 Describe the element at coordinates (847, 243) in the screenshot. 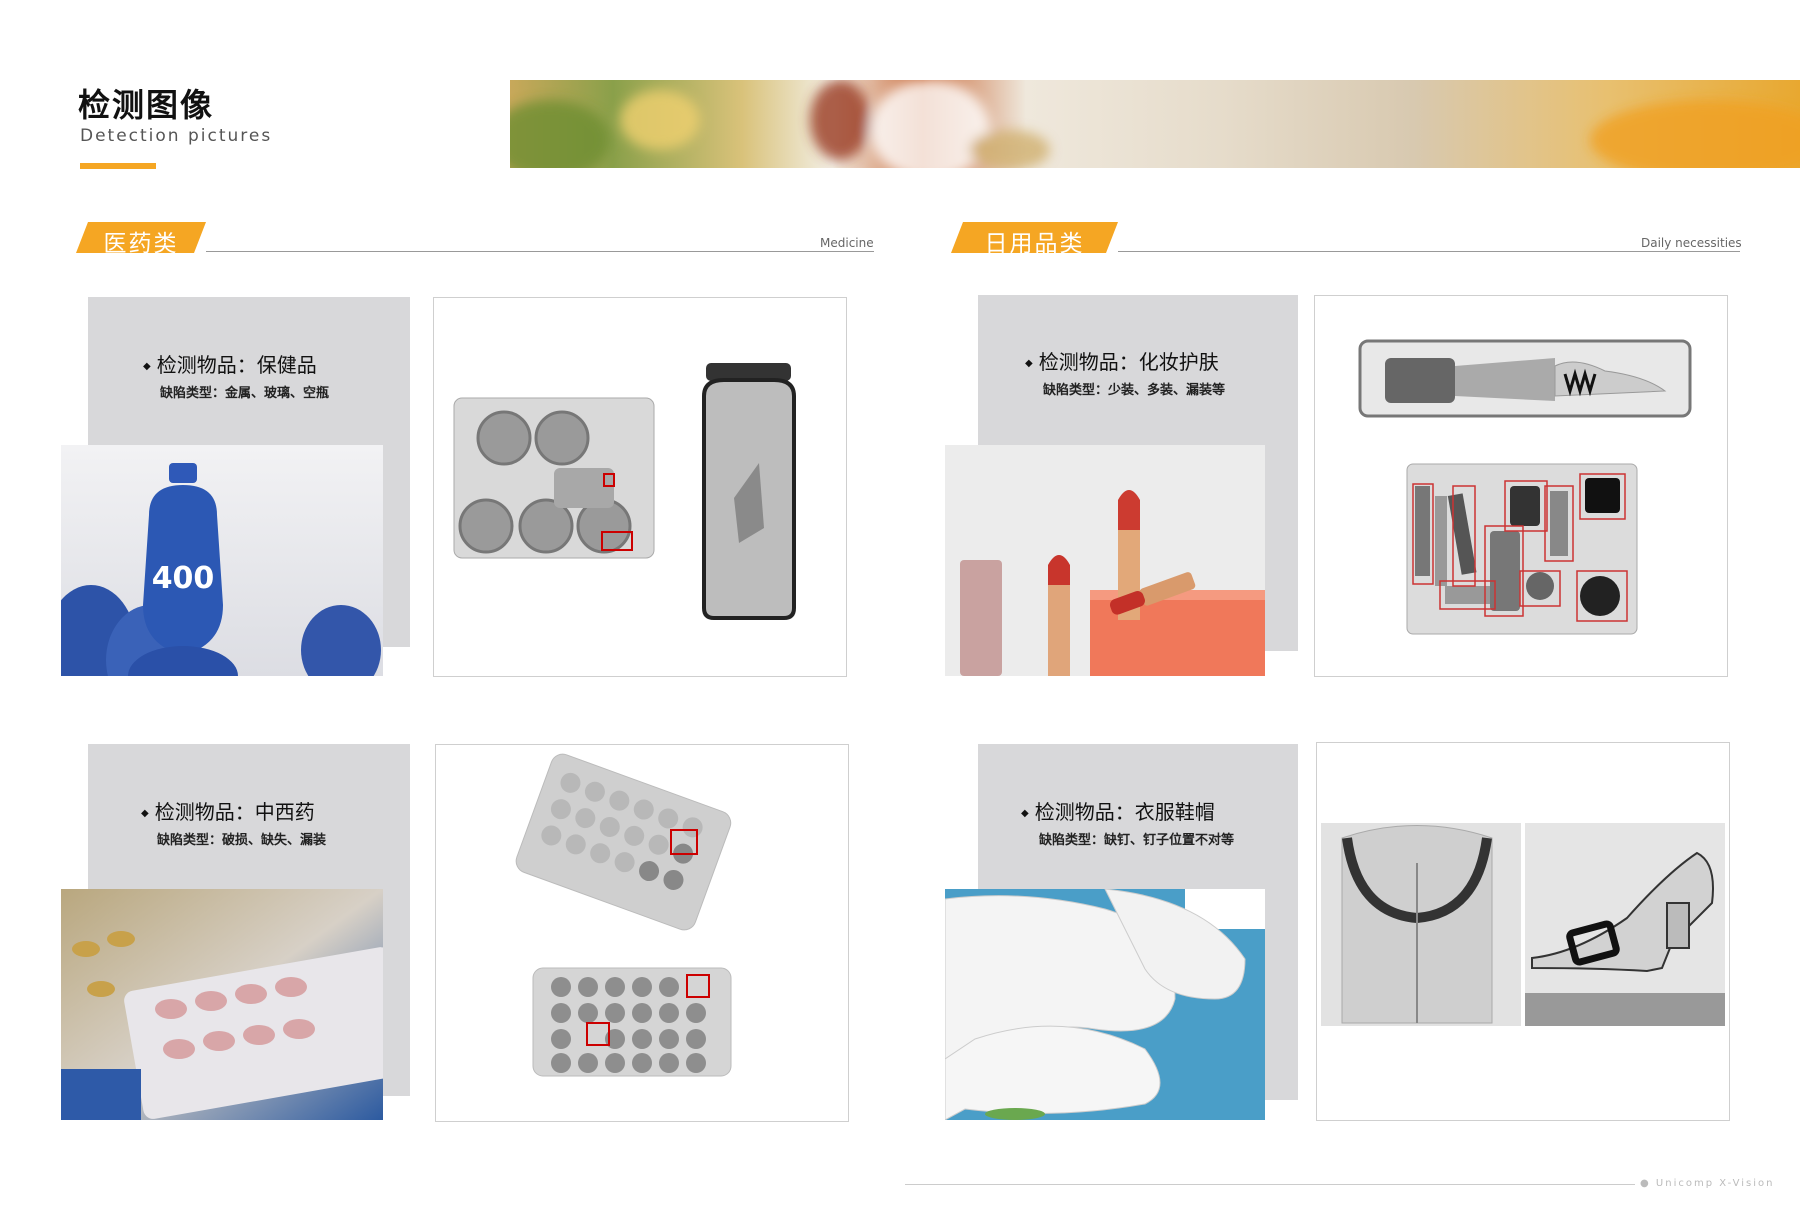

I see `section-en-label: Medicine` at that location.